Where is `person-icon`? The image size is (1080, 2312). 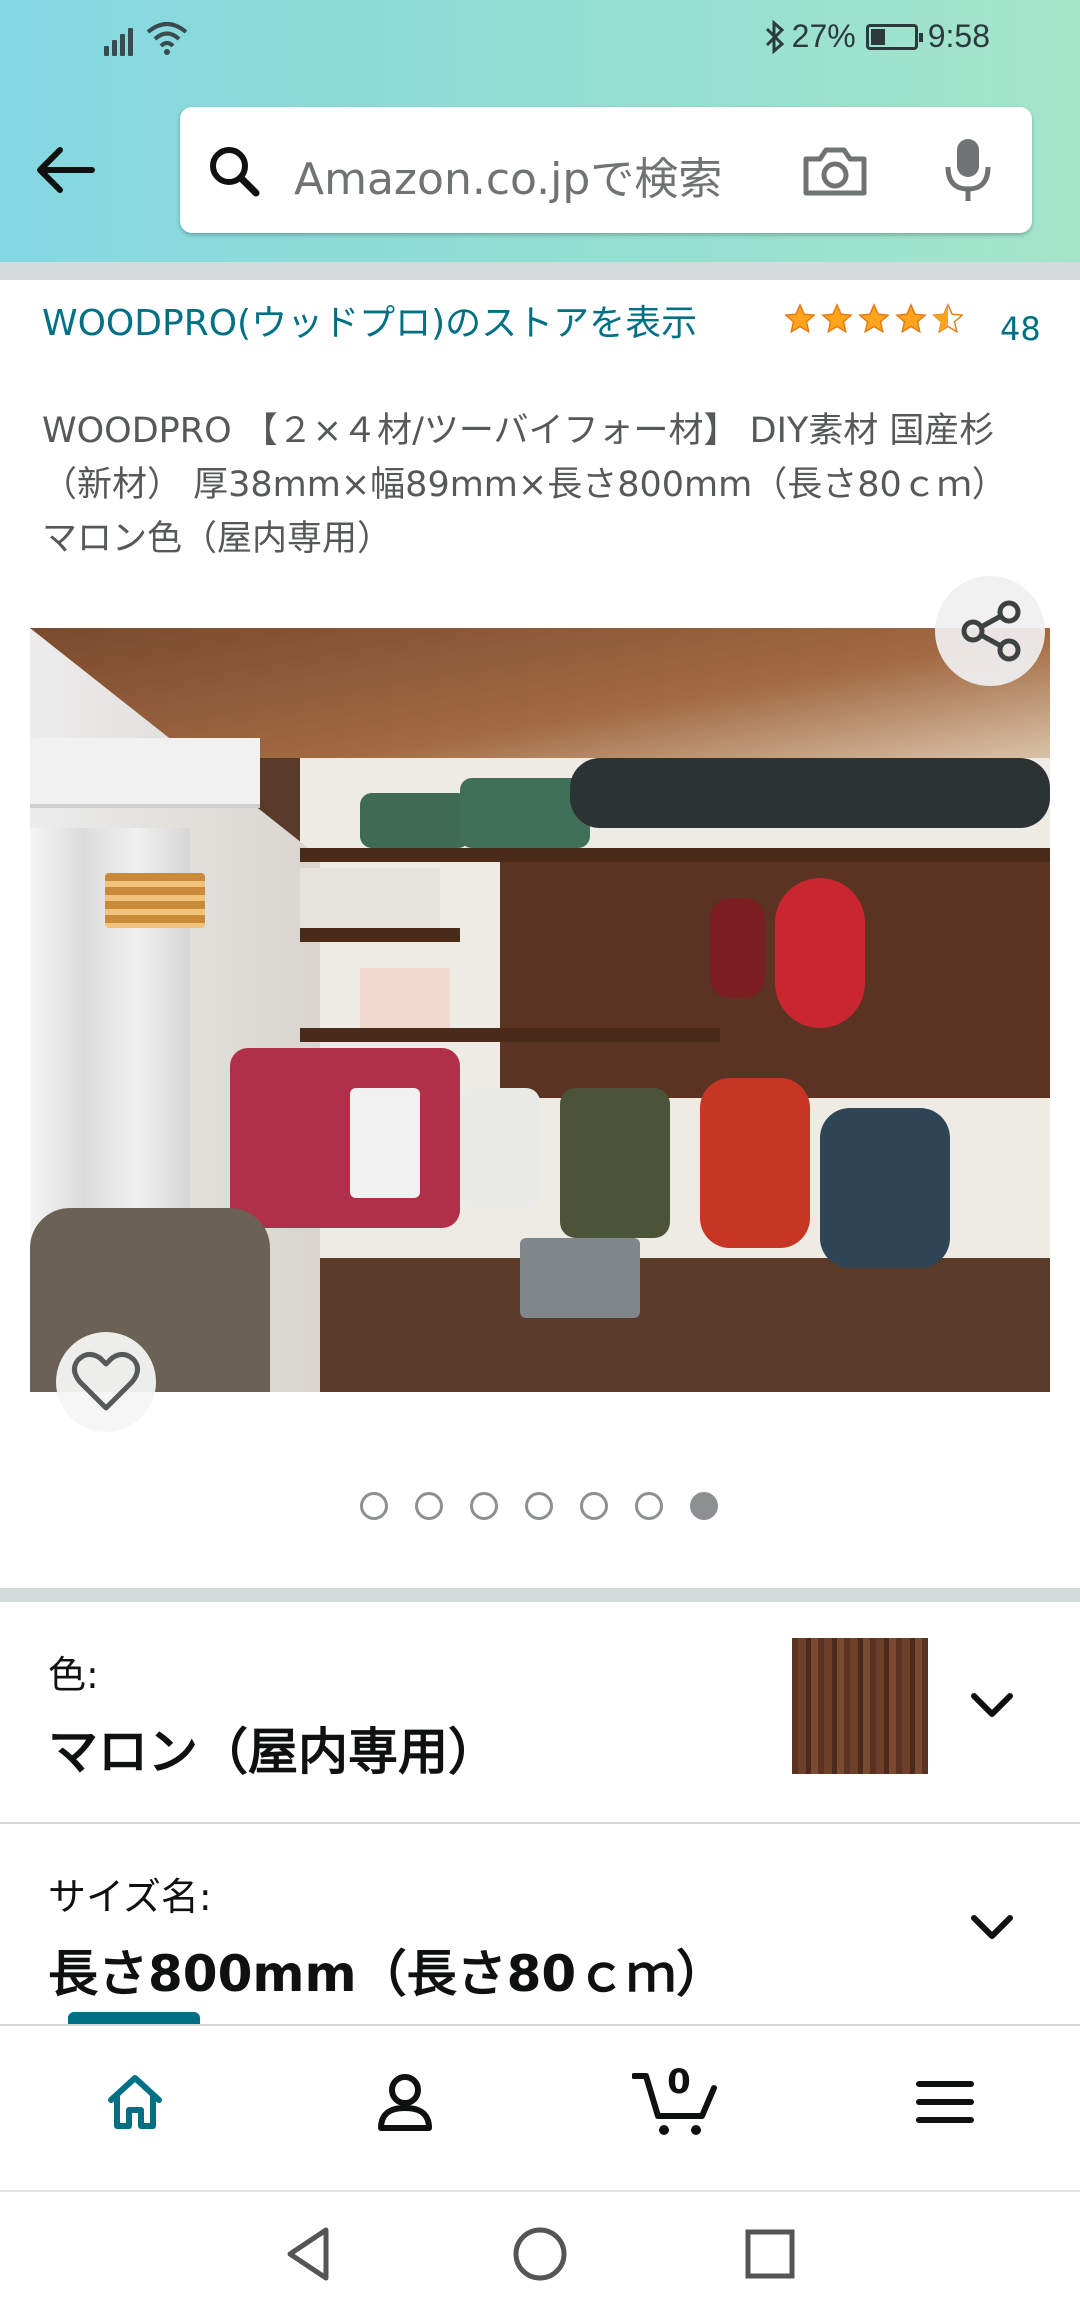
person-icon is located at coordinates (405, 2102).